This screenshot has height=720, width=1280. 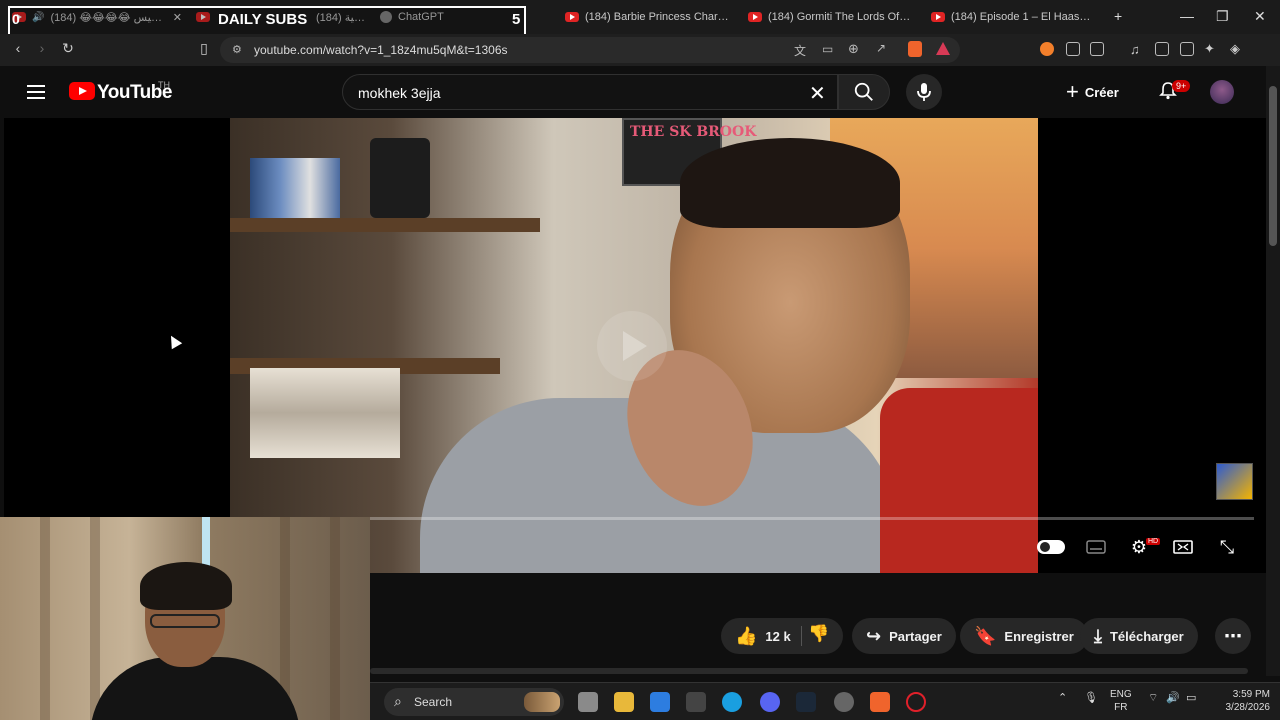 I want to click on back-icon: ‹, so click(x=18, y=48).